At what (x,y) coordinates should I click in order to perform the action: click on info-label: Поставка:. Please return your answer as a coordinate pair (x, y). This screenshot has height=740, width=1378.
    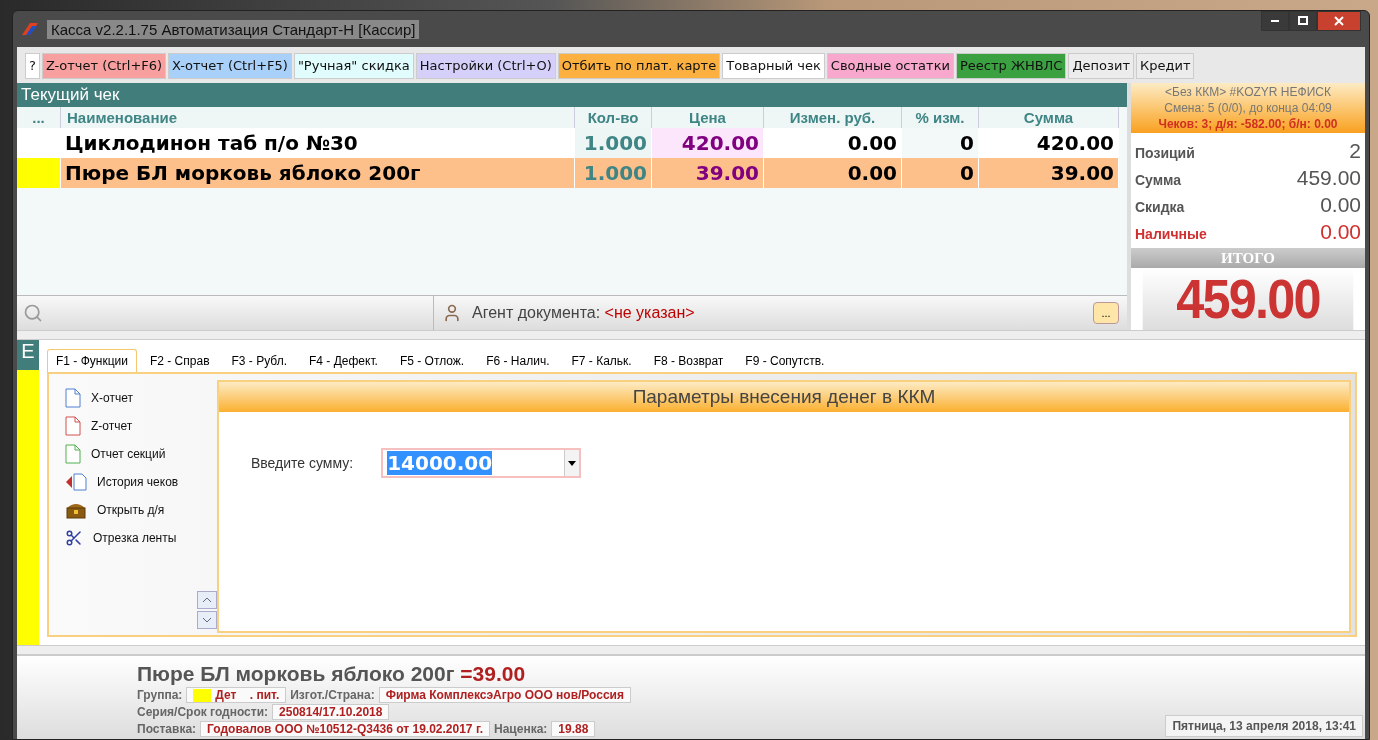
    Looking at the image, I should click on (167, 729).